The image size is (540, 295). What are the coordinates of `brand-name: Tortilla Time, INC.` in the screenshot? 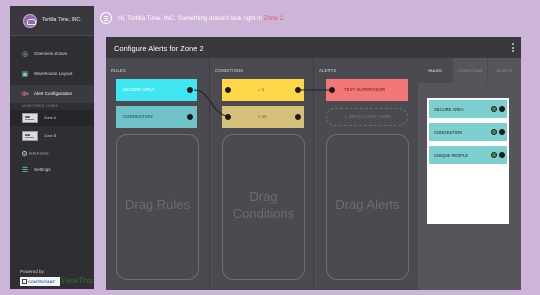 It's located at (62, 20).